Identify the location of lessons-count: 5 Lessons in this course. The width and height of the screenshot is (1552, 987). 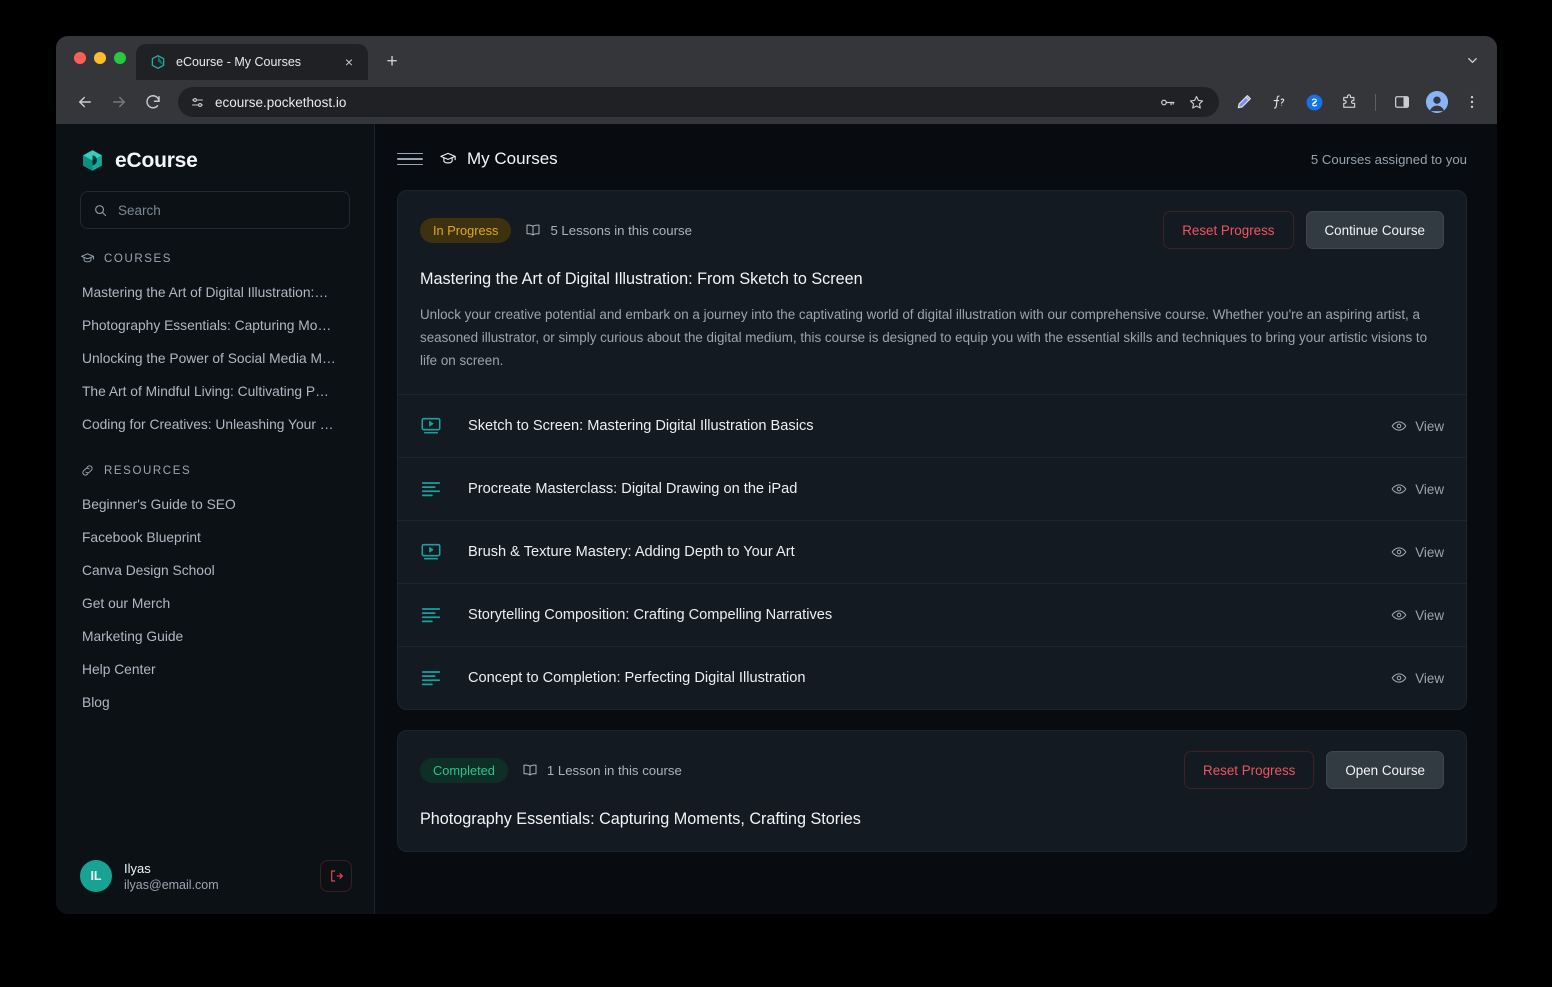
(608, 230).